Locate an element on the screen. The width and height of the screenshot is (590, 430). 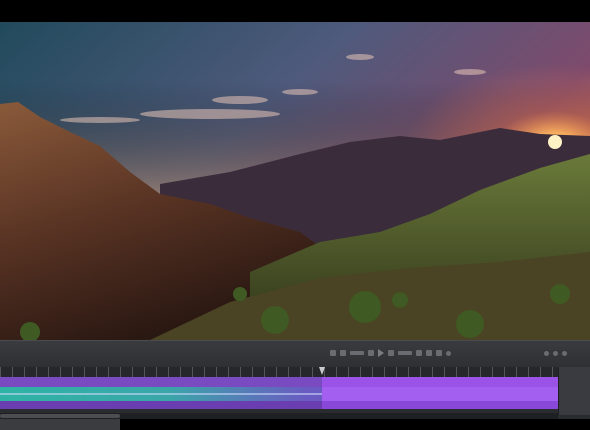
insert-icon is located at coordinates (419, 353).